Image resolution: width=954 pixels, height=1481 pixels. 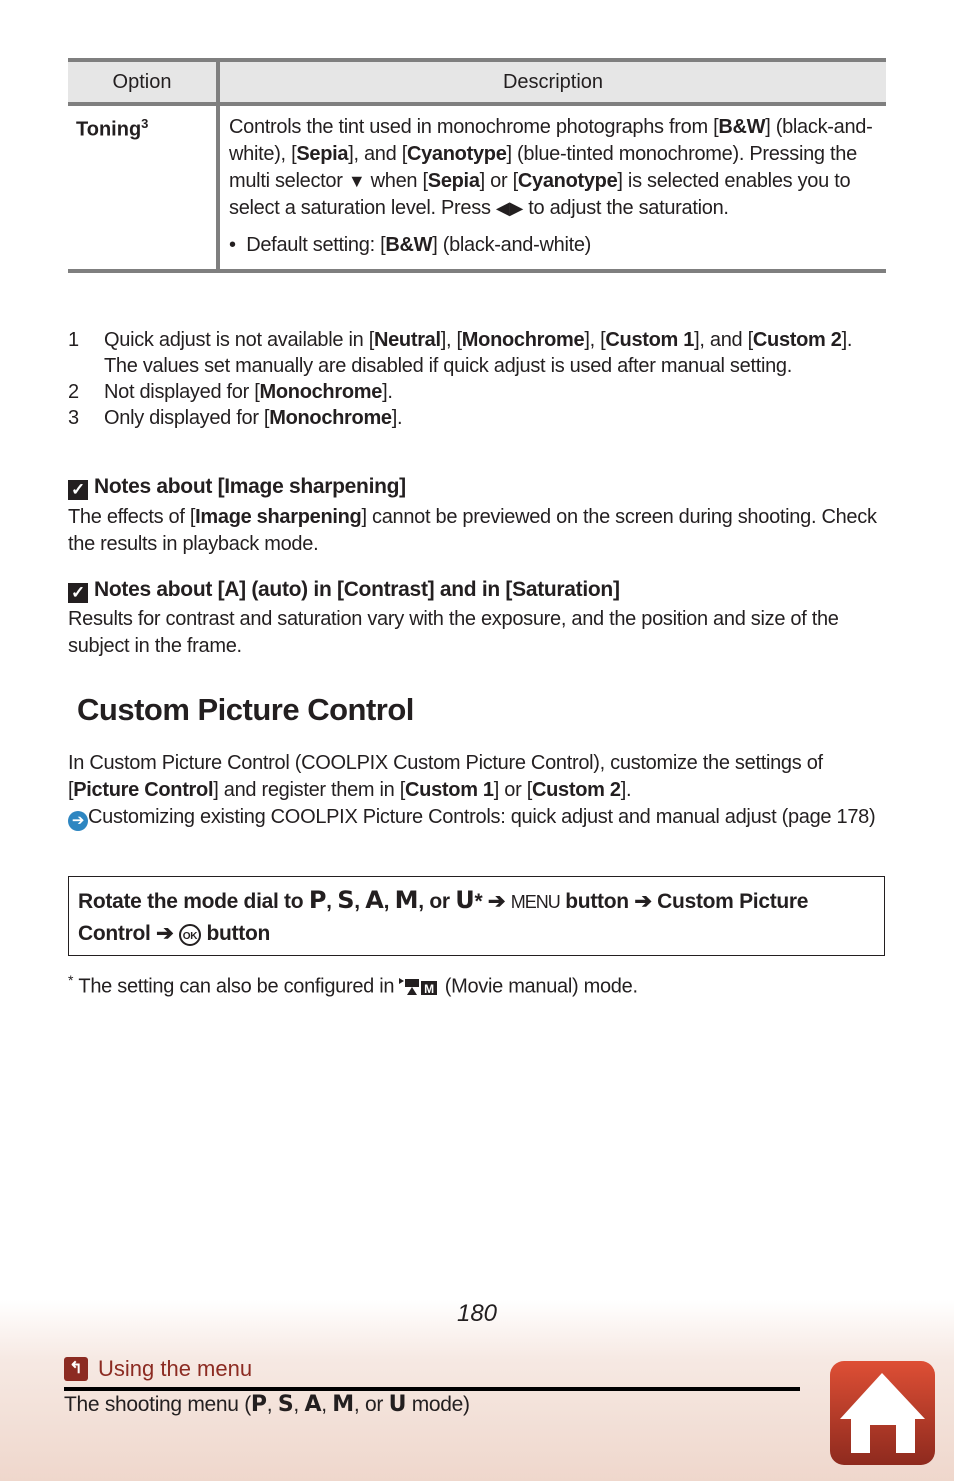 I want to click on svg-text: M, so click(x=430, y=988).